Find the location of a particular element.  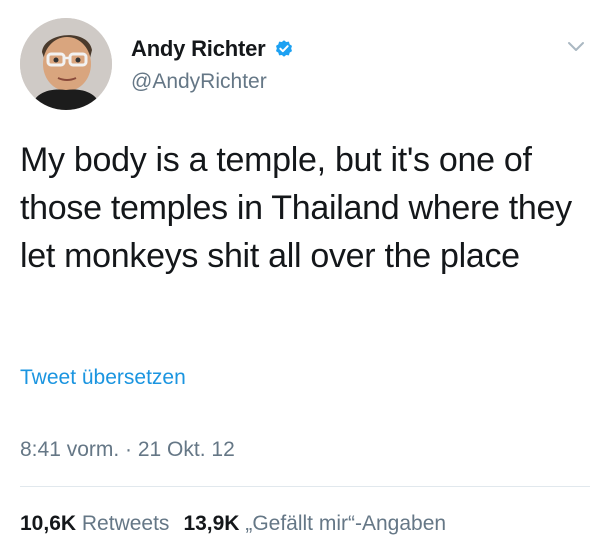

likes-label: „Gefällt mir“-Angaben is located at coordinates (346, 523).